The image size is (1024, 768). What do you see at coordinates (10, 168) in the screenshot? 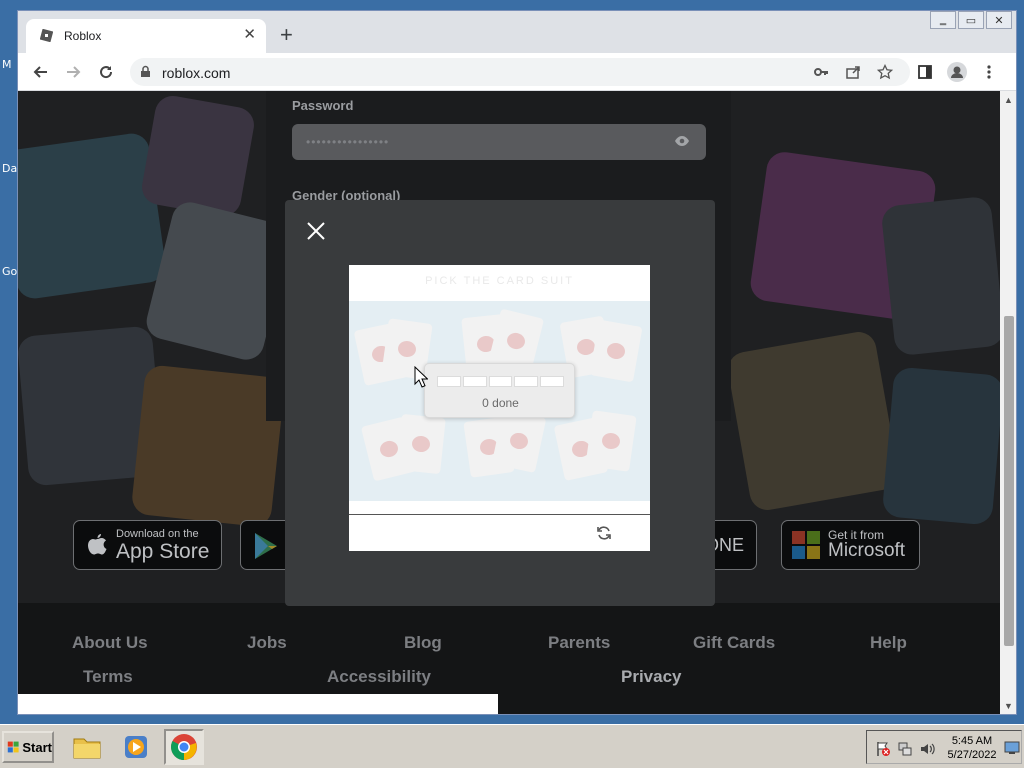
I see `desktop-label-2: Da` at bounding box center [10, 168].